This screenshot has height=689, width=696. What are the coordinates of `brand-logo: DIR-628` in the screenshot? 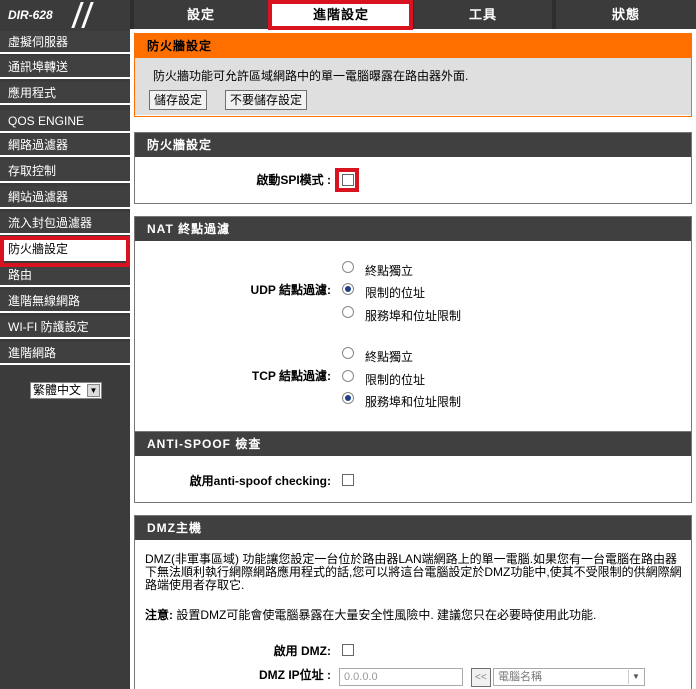 It's located at (65, 14).